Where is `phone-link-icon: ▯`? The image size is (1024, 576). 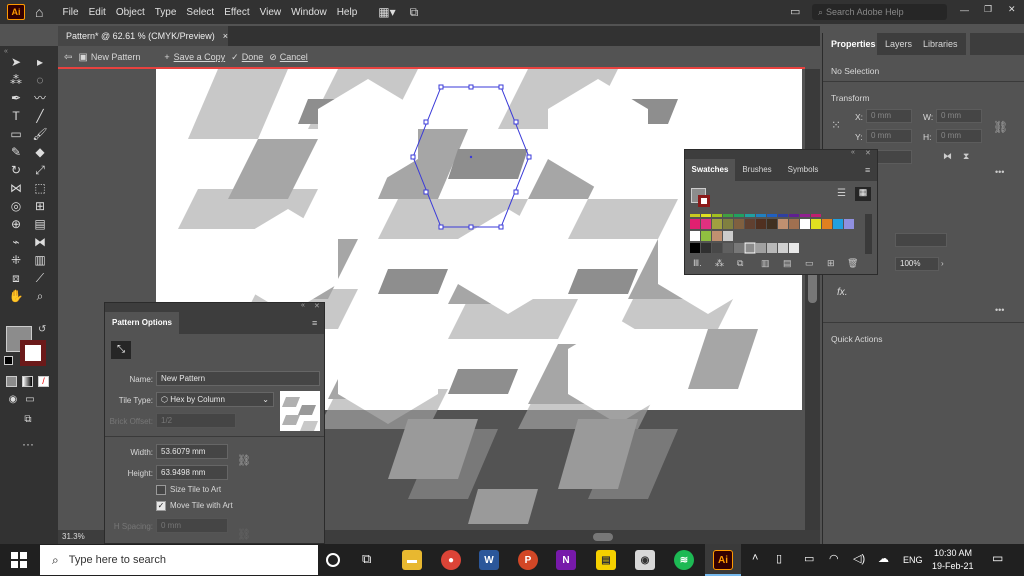 phone-link-icon: ▯ is located at coordinates (779, 558).